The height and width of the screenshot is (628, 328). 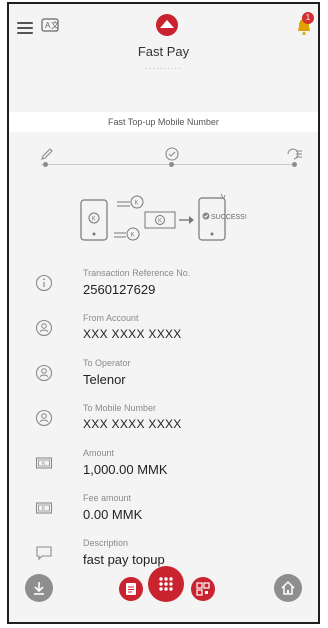 I want to click on edit-icon, so click(x=48, y=155).